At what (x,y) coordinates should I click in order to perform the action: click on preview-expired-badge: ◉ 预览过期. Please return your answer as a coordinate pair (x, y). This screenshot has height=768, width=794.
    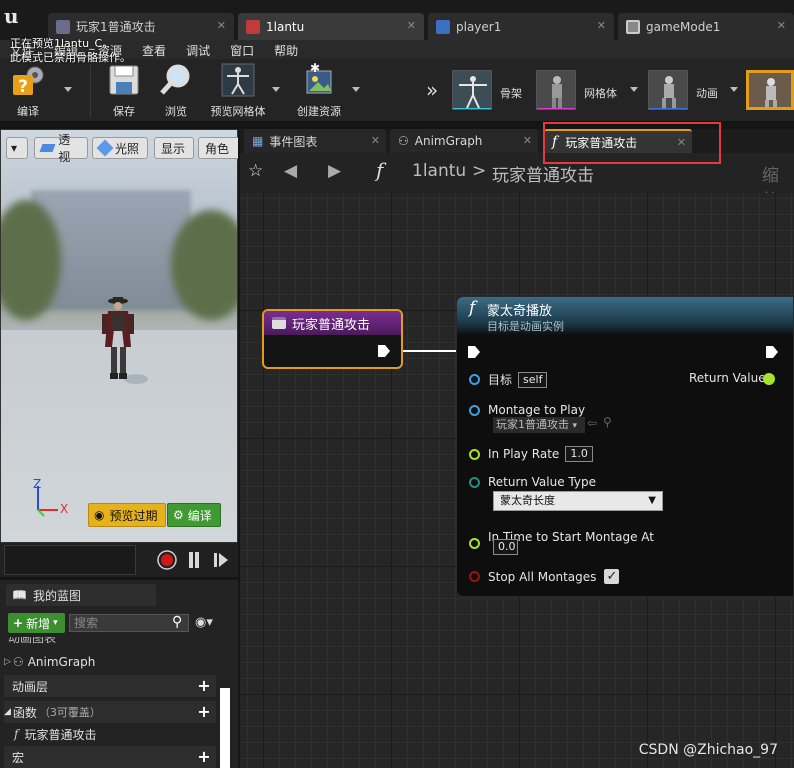
    Looking at the image, I should click on (127, 515).